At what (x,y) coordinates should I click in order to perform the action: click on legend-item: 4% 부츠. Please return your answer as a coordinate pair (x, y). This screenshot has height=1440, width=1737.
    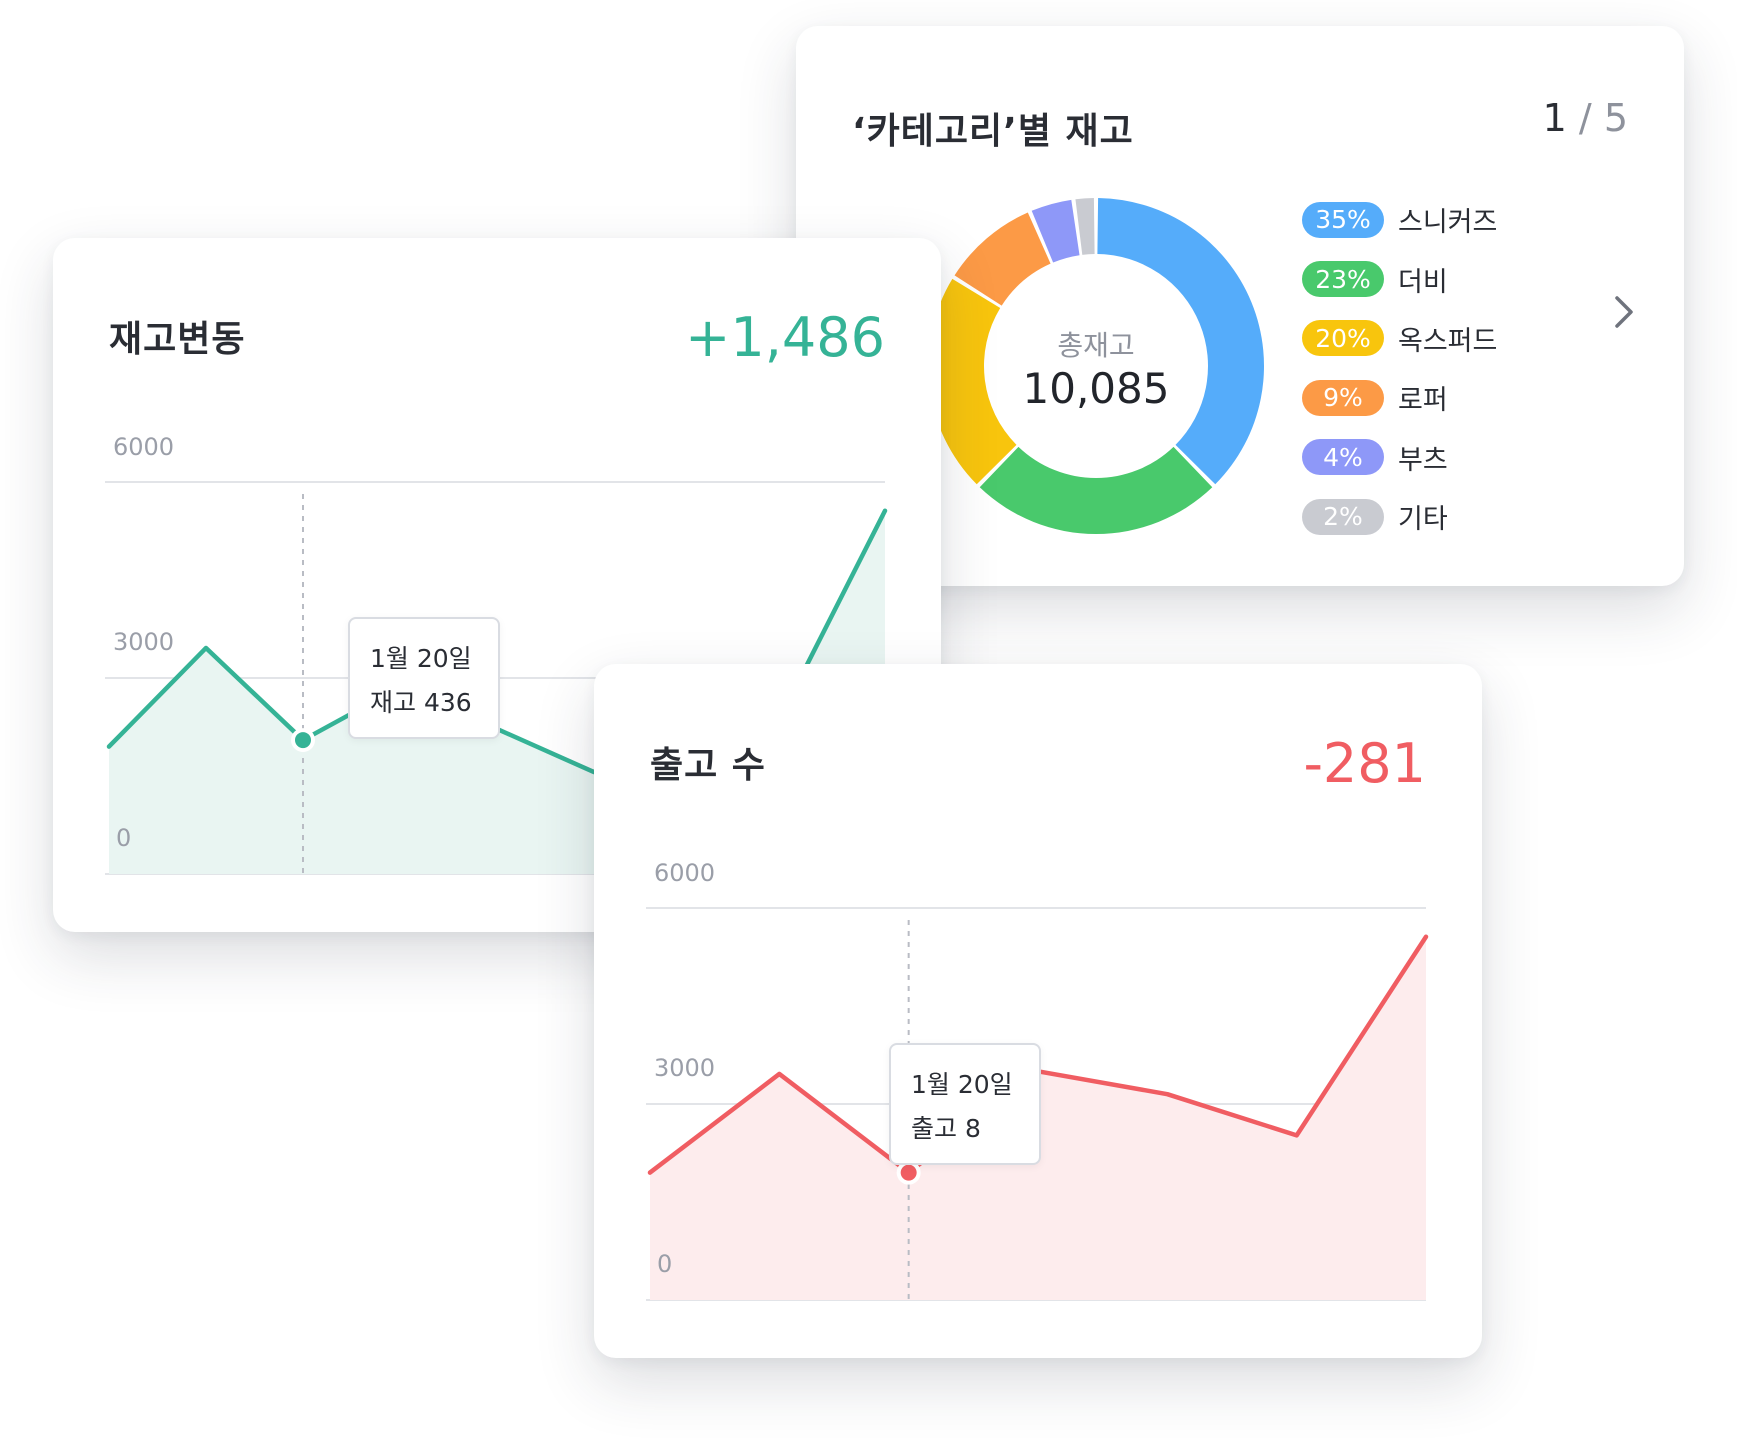
    Looking at the image, I should click on (1399, 457).